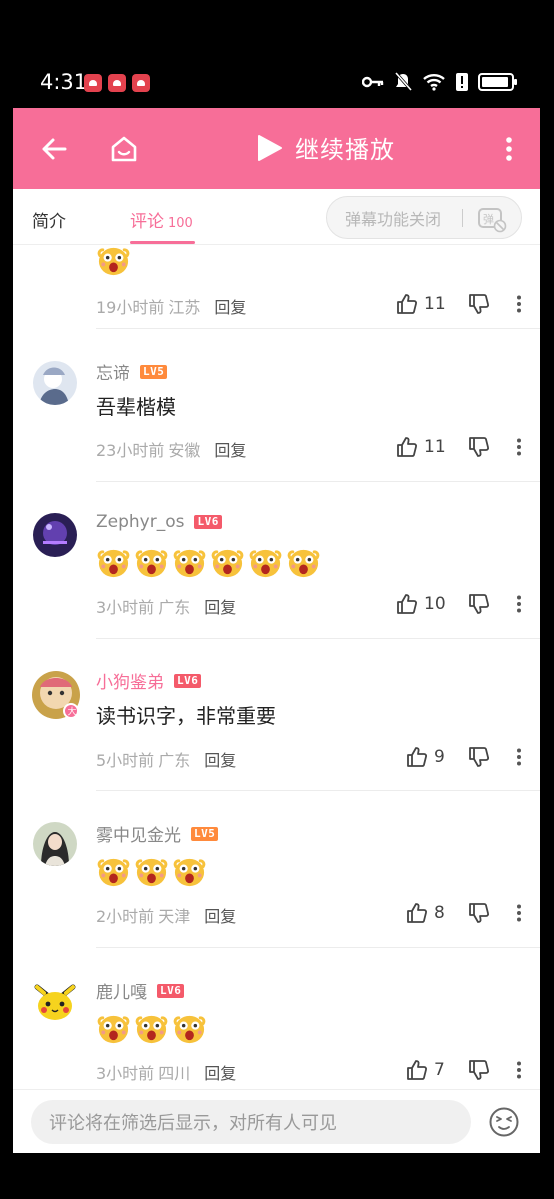 This screenshot has width=554, height=1199. What do you see at coordinates (143, 1072) in the screenshot?
I see `comment-time-location: 3小时前 四川` at bounding box center [143, 1072].